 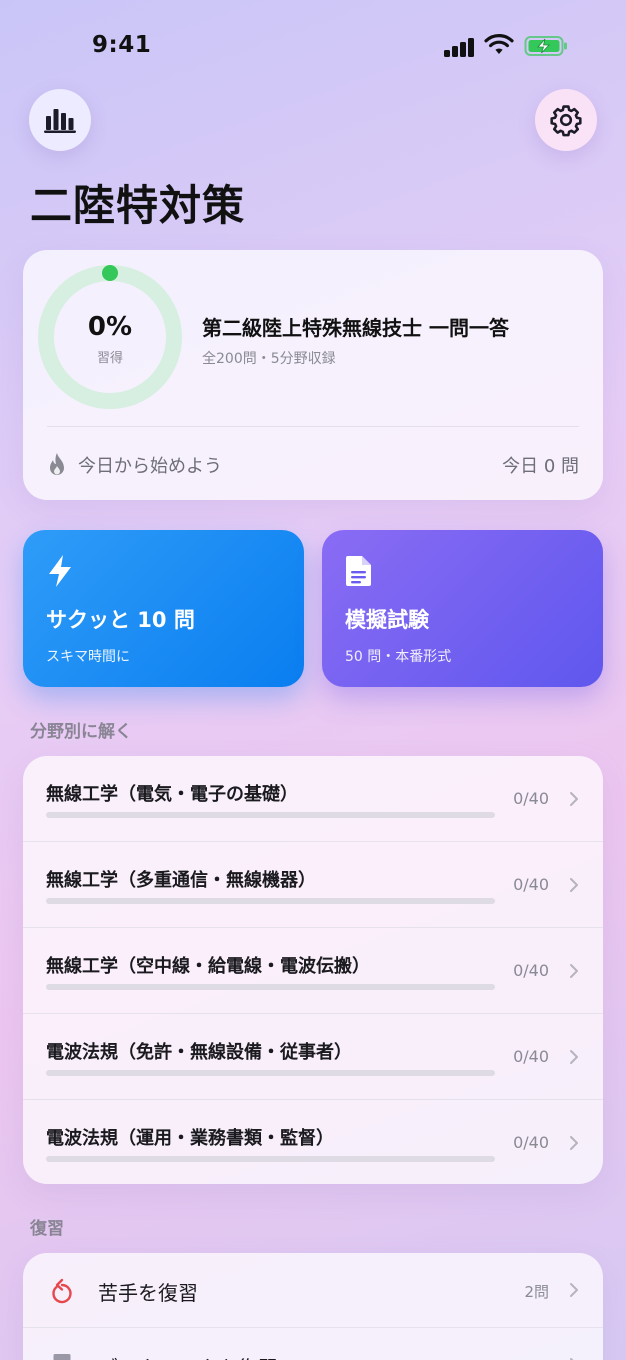 I want to click on battery-charging-icon, so click(x=545, y=46).